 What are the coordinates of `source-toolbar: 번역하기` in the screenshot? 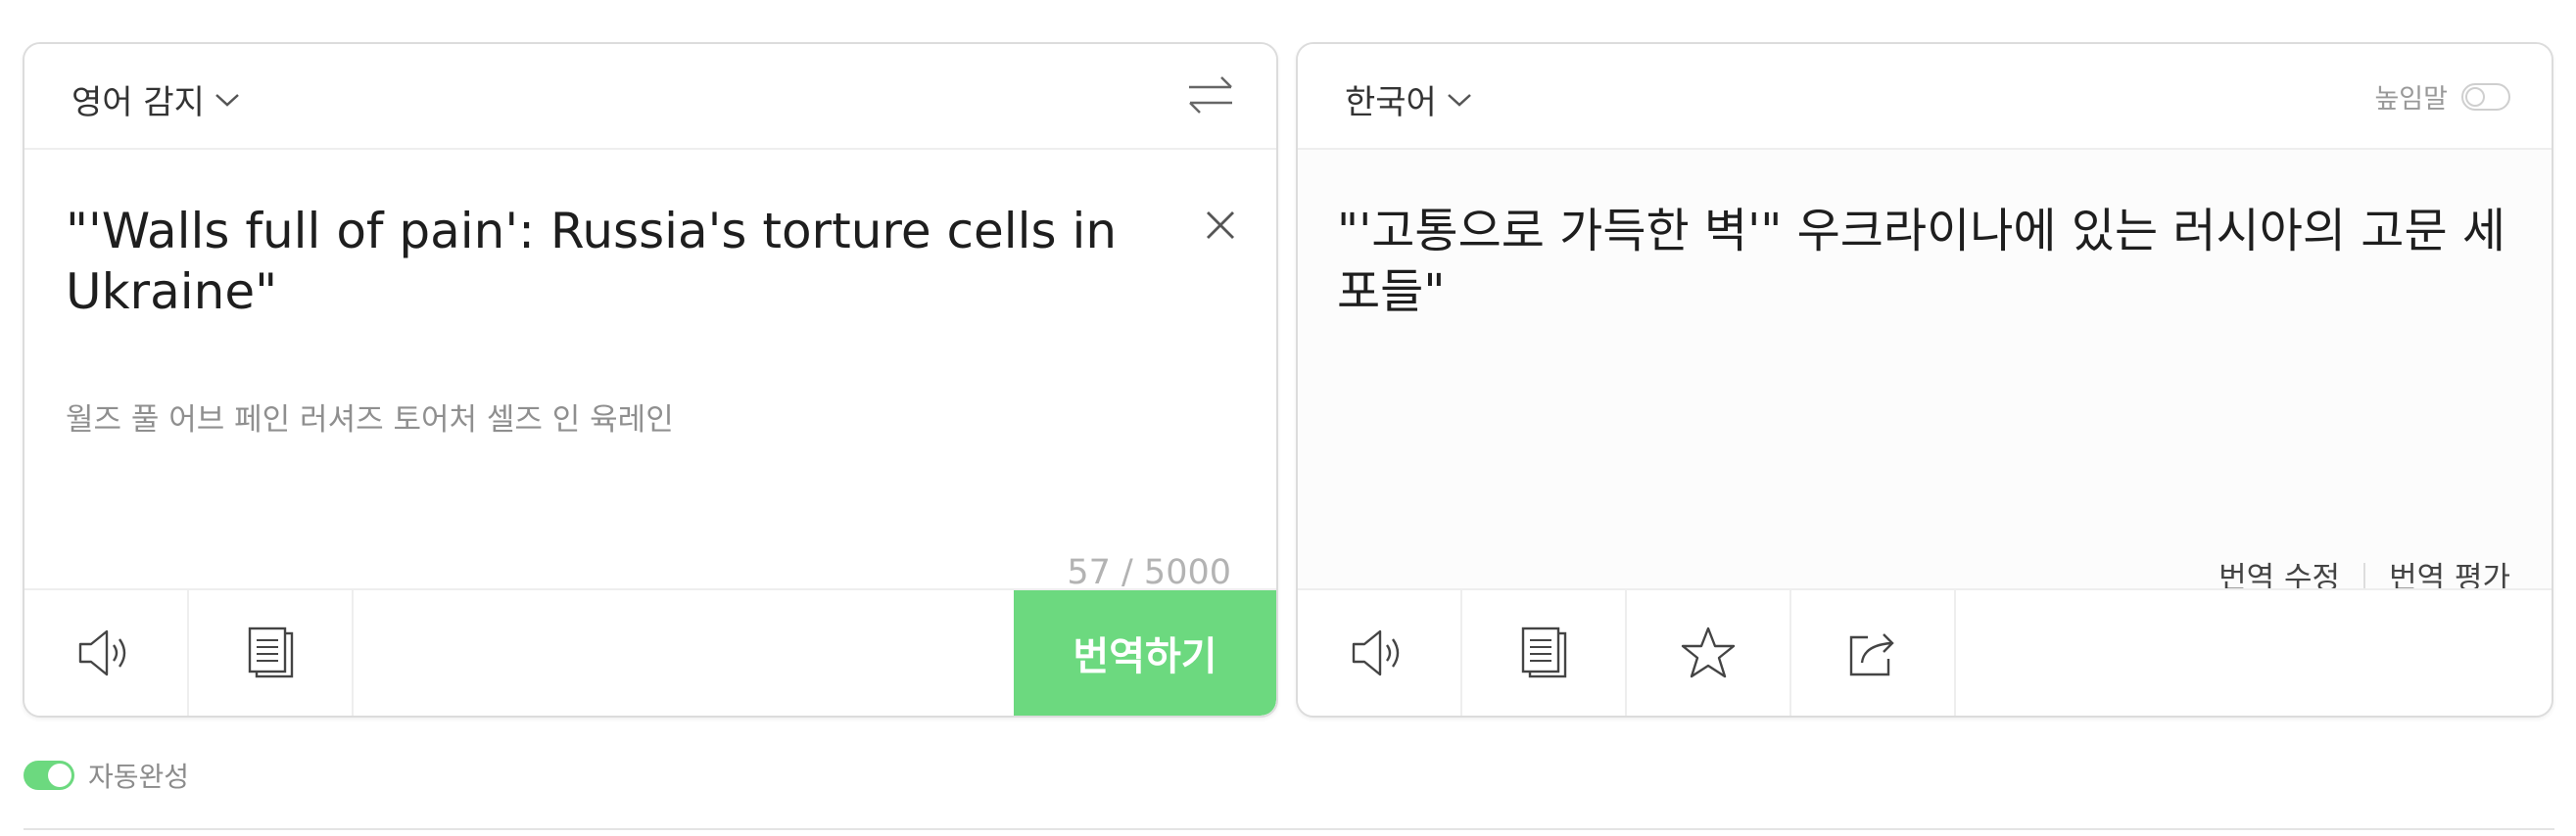 It's located at (650, 652).